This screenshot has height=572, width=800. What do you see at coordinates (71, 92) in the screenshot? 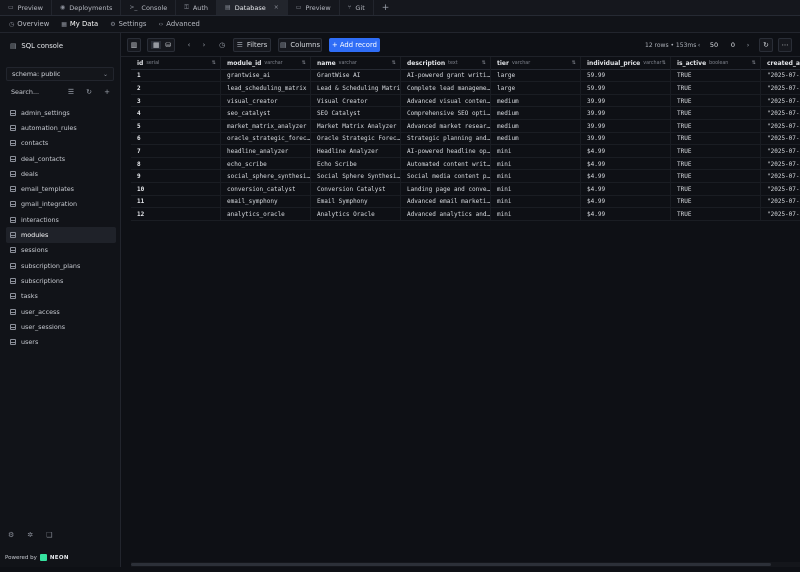
I see `filter-icon: ☰` at bounding box center [71, 92].